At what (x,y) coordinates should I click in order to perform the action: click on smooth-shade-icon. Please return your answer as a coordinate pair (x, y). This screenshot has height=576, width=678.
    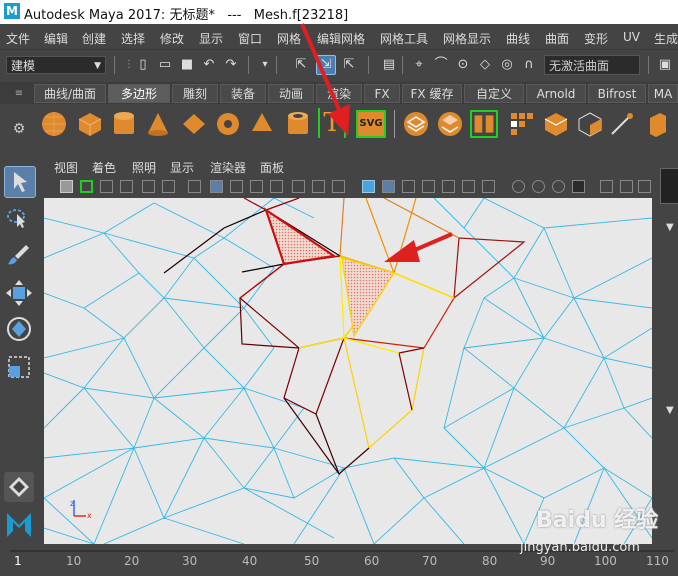
    Looking at the image, I should click on (388, 186).